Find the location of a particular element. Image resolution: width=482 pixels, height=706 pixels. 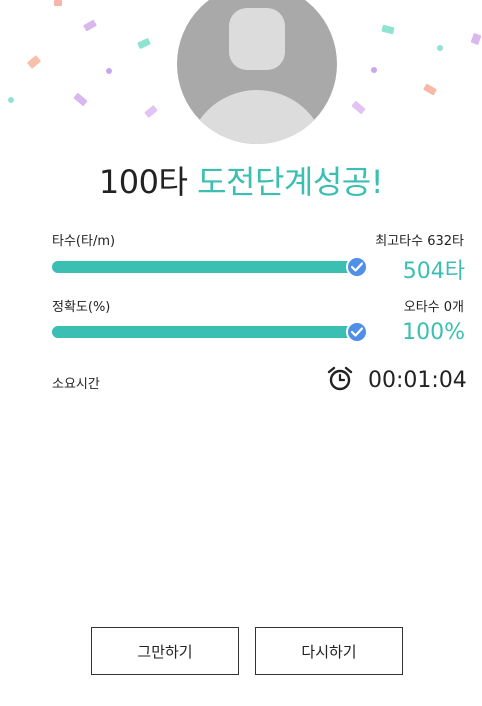

accuracy-label: 정확도(%) is located at coordinates (81, 307).